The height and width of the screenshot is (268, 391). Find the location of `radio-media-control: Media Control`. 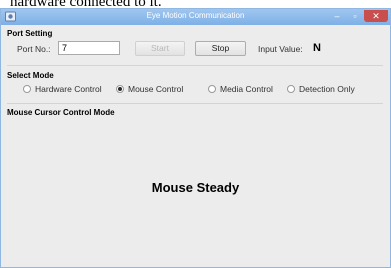

radio-media-control: Media Control is located at coordinates (240, 89).